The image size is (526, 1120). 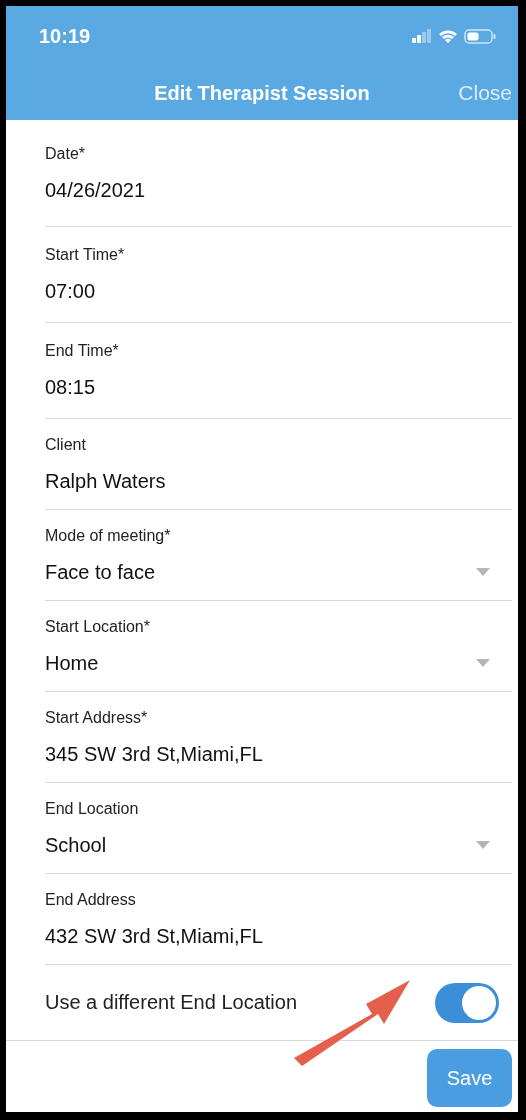 What do you see at coordinates (97, 626) in the screenshot?
I see `field-label: Start Location*` at bounding box center [97, 626].